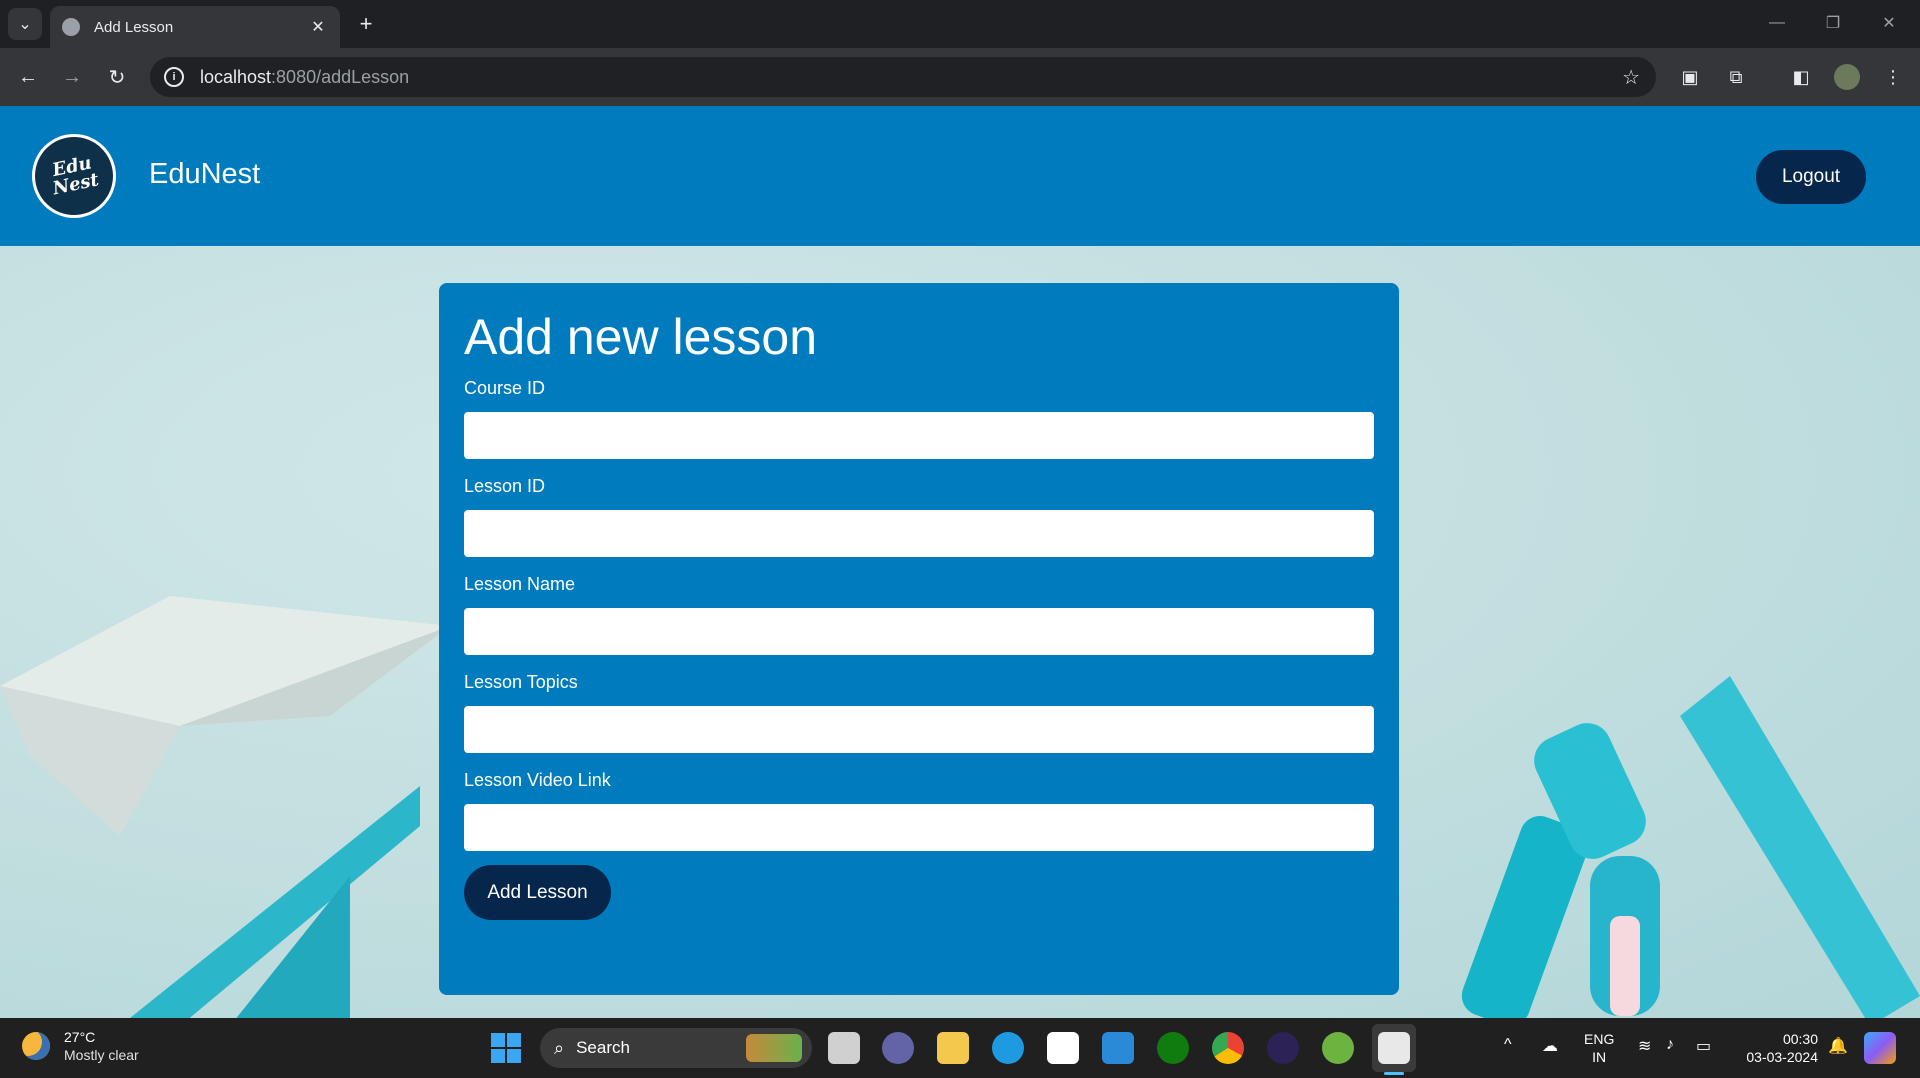 This screenshot has width=1920, height=1078. Describe the element at coordinates (505, 388) in the screenshot. I see `course-id-label: Course ID` at that location.